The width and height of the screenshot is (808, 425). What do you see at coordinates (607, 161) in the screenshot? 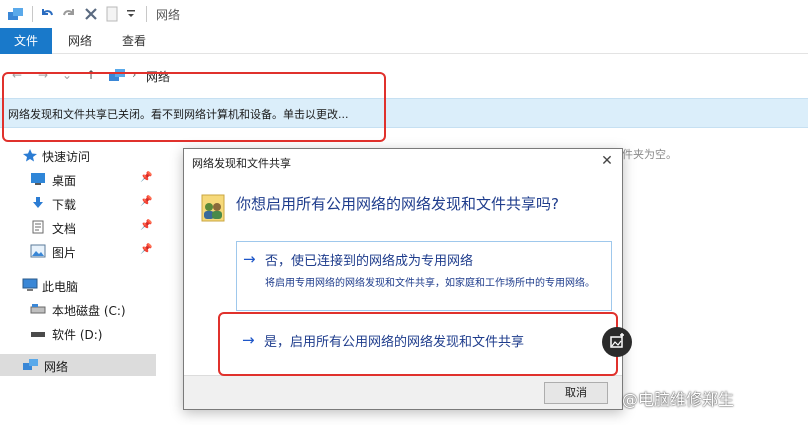
I see `close-icon: ✕` at bounding box center [607, 161].